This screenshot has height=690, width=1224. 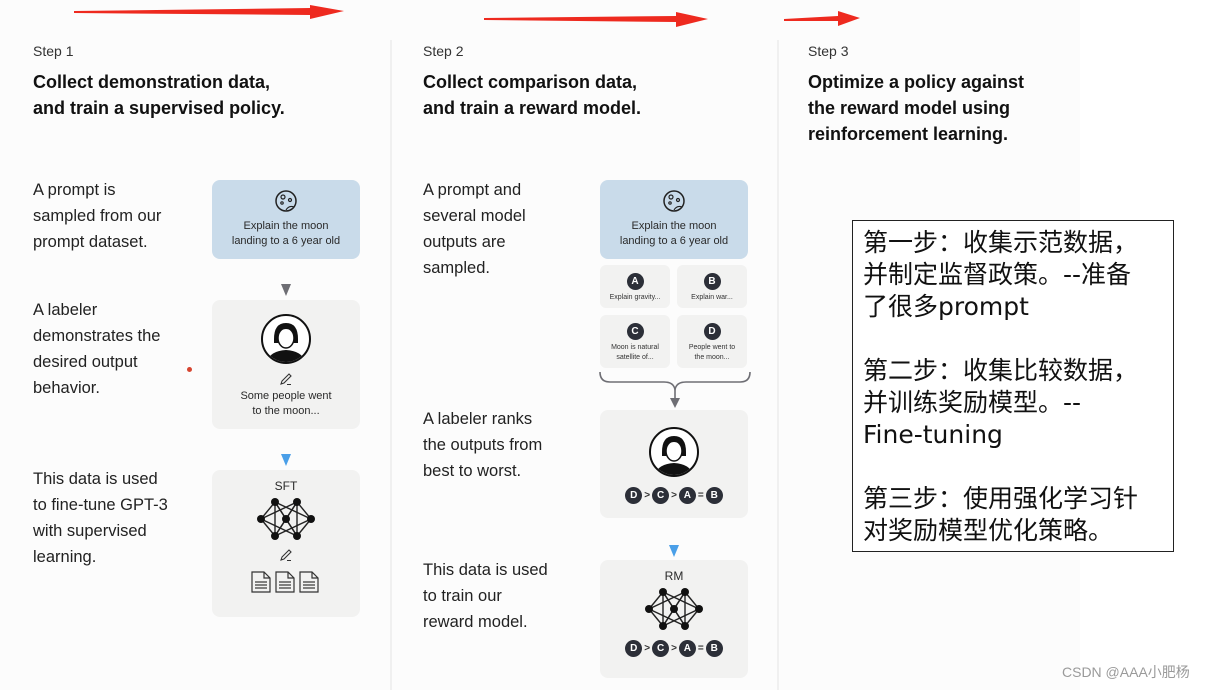 What do you see at coordinates (687, 495) in the screenshot?
I see `rank-letter-badge: A` at bounding box center [687, 495].